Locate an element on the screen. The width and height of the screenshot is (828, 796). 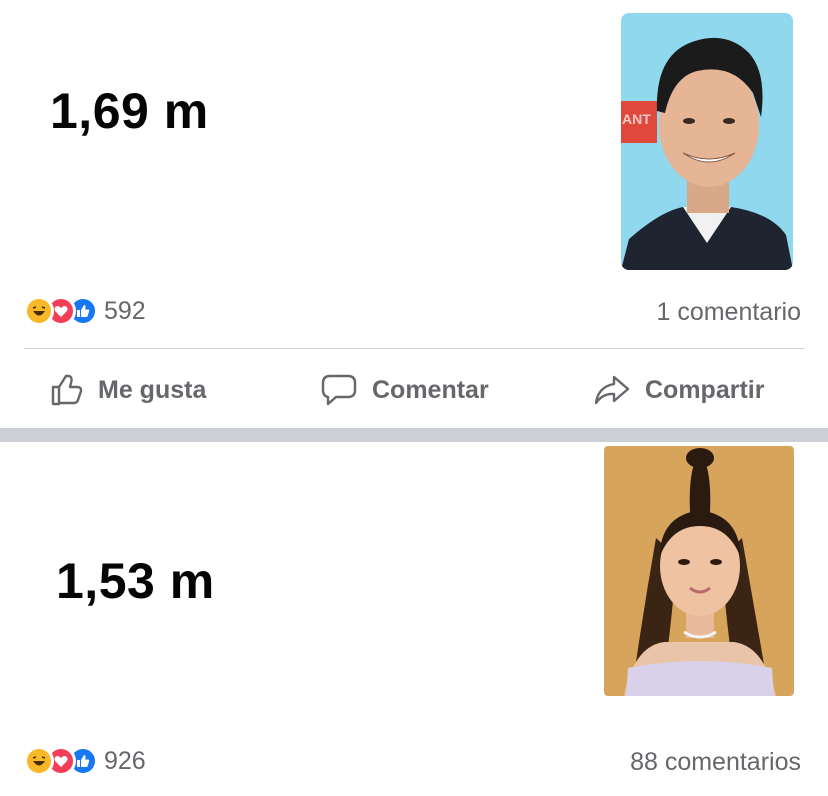
post-text: 1,69 m is located at coordinates (129, 111).